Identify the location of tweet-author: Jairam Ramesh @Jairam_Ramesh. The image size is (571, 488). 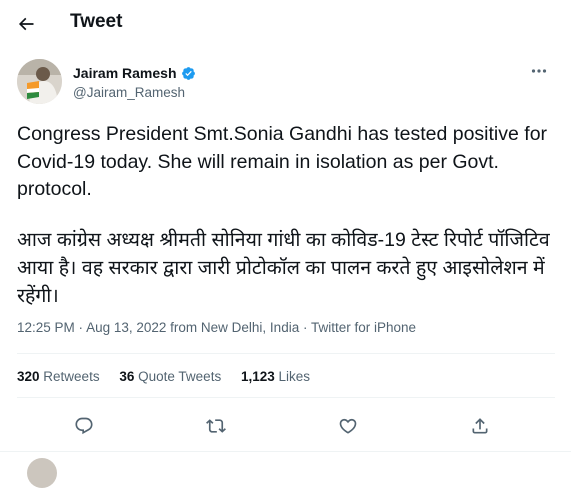
(287, 83).